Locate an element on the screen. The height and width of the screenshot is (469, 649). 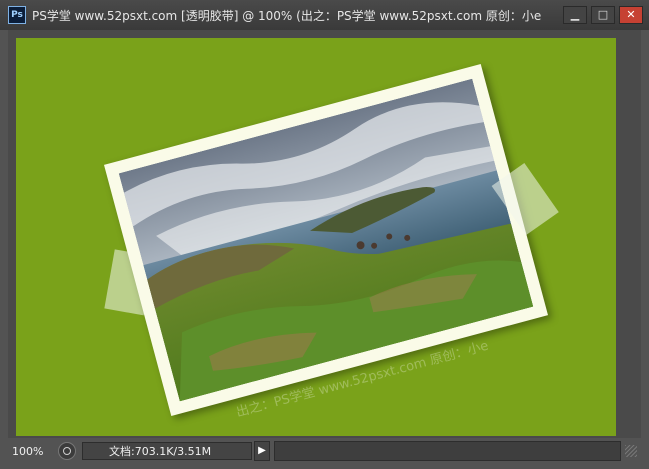
status-bar: 100% 文档:703.1K/3.51M ▶ is located at coordinates (324, 451).